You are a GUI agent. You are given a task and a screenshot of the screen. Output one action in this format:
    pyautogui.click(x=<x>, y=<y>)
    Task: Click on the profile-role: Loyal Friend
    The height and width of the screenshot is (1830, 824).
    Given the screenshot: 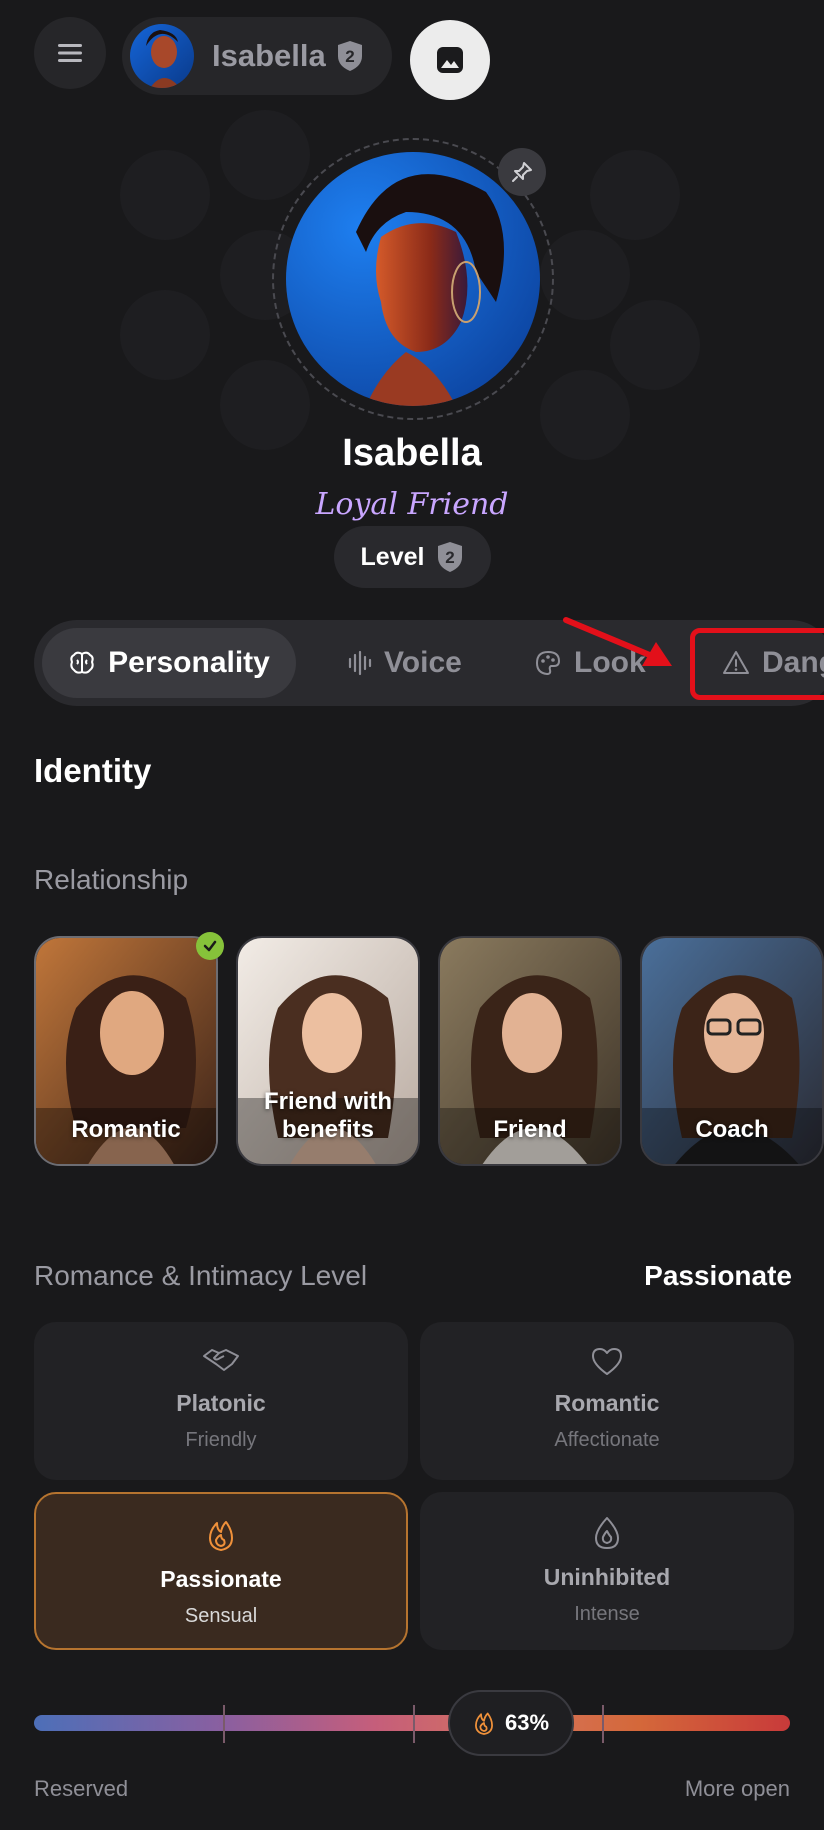 What is the action you would take?
    pyautogui.click(x=412, y=504)
    